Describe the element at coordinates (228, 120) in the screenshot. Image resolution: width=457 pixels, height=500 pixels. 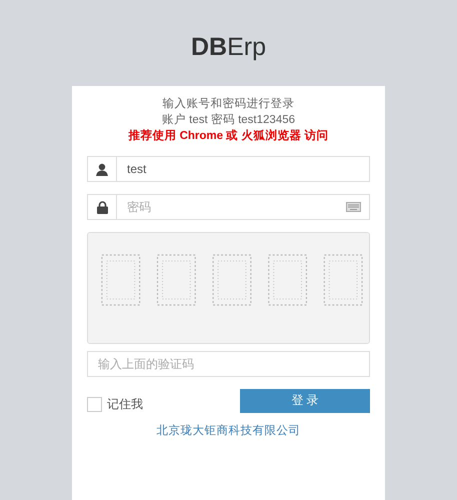
I see `intro-text: 账户 test 密码 test123456` at that location.